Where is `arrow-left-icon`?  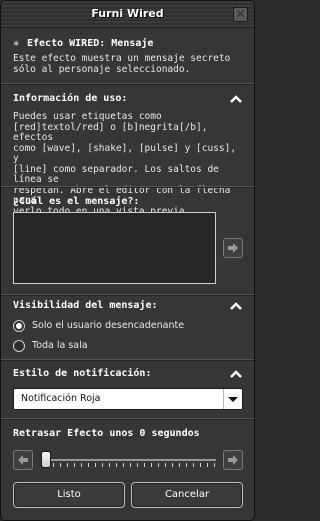 arrow-left-icon is located at coordinates (23, 460).